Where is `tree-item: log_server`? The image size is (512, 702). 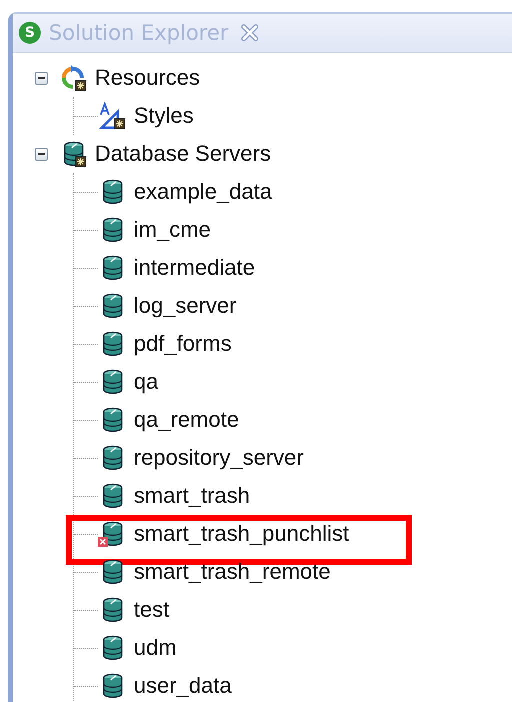
tree-item: log_server is located at coordinates (185, 306).